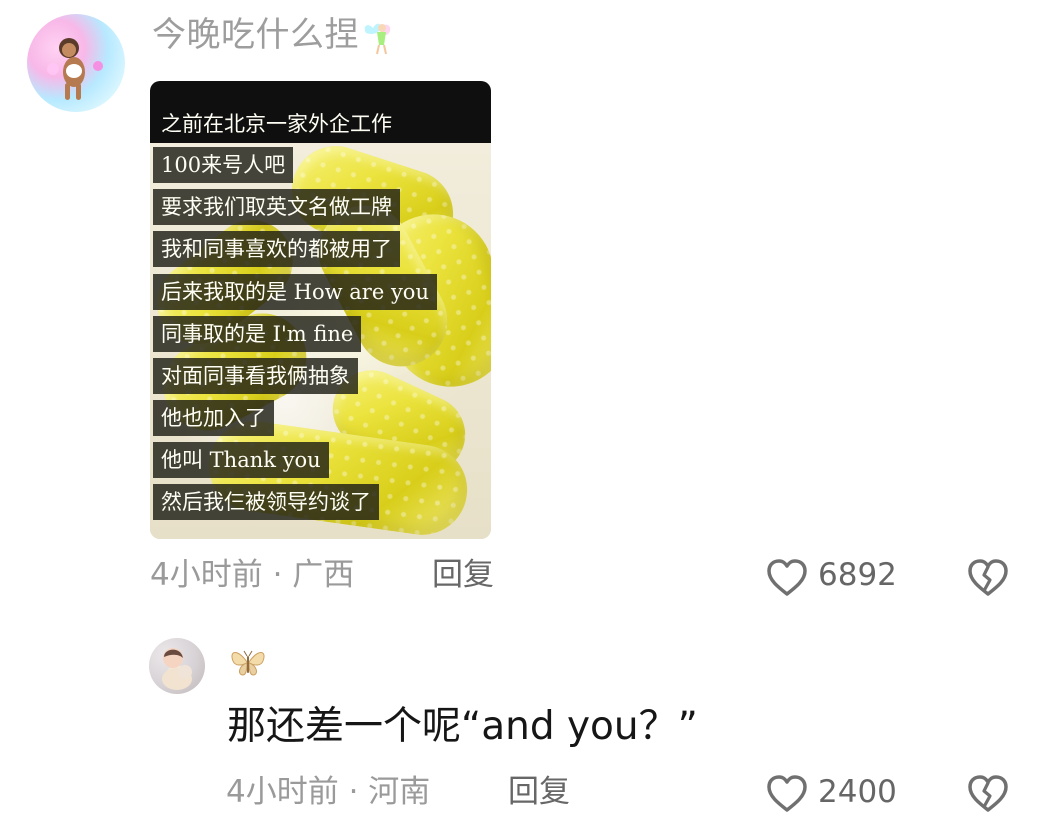 The height and width of the screenshot is (819, 1049). Describe the element at coordinates (241, 460) in the screenshot. I see `image-caption: 他叫 Thank you` at that location.